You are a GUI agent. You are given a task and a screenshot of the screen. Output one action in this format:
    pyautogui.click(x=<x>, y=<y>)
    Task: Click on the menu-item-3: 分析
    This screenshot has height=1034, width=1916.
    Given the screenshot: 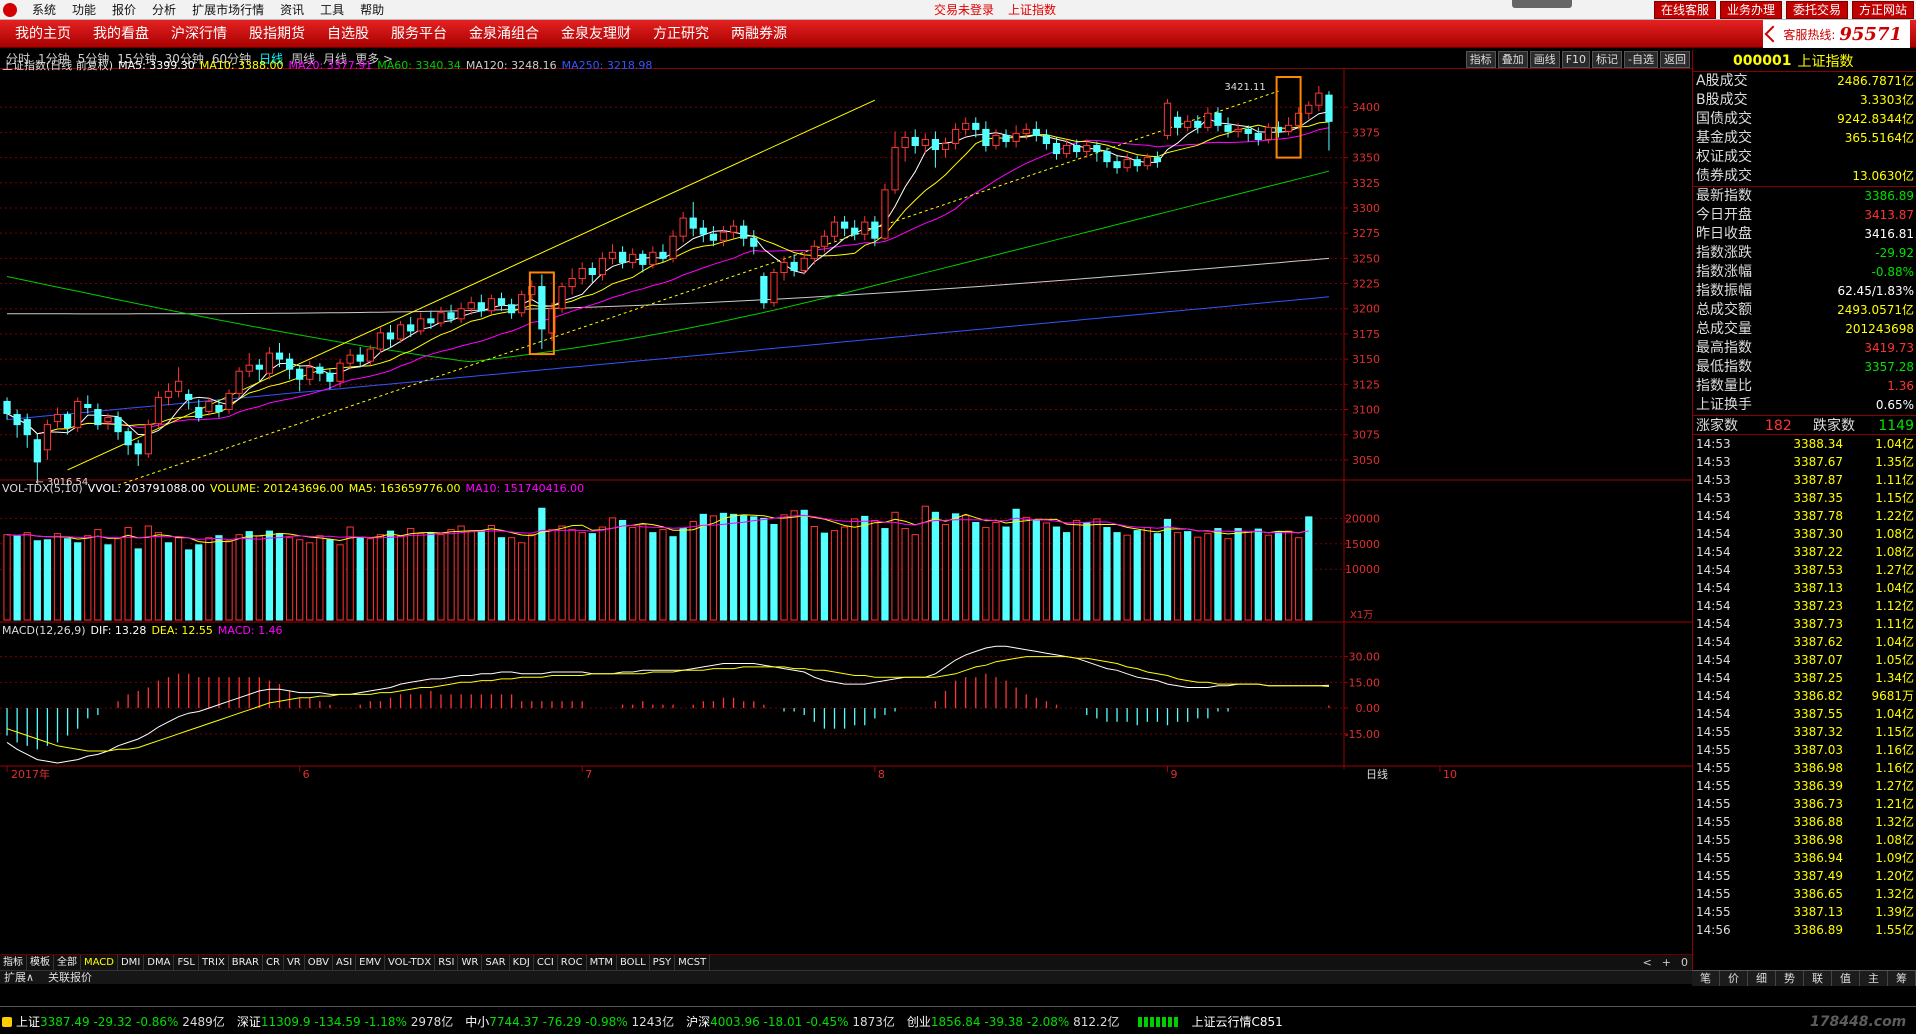 What is the action you would take?
    pyautogui.click(x=164, y=10)
    